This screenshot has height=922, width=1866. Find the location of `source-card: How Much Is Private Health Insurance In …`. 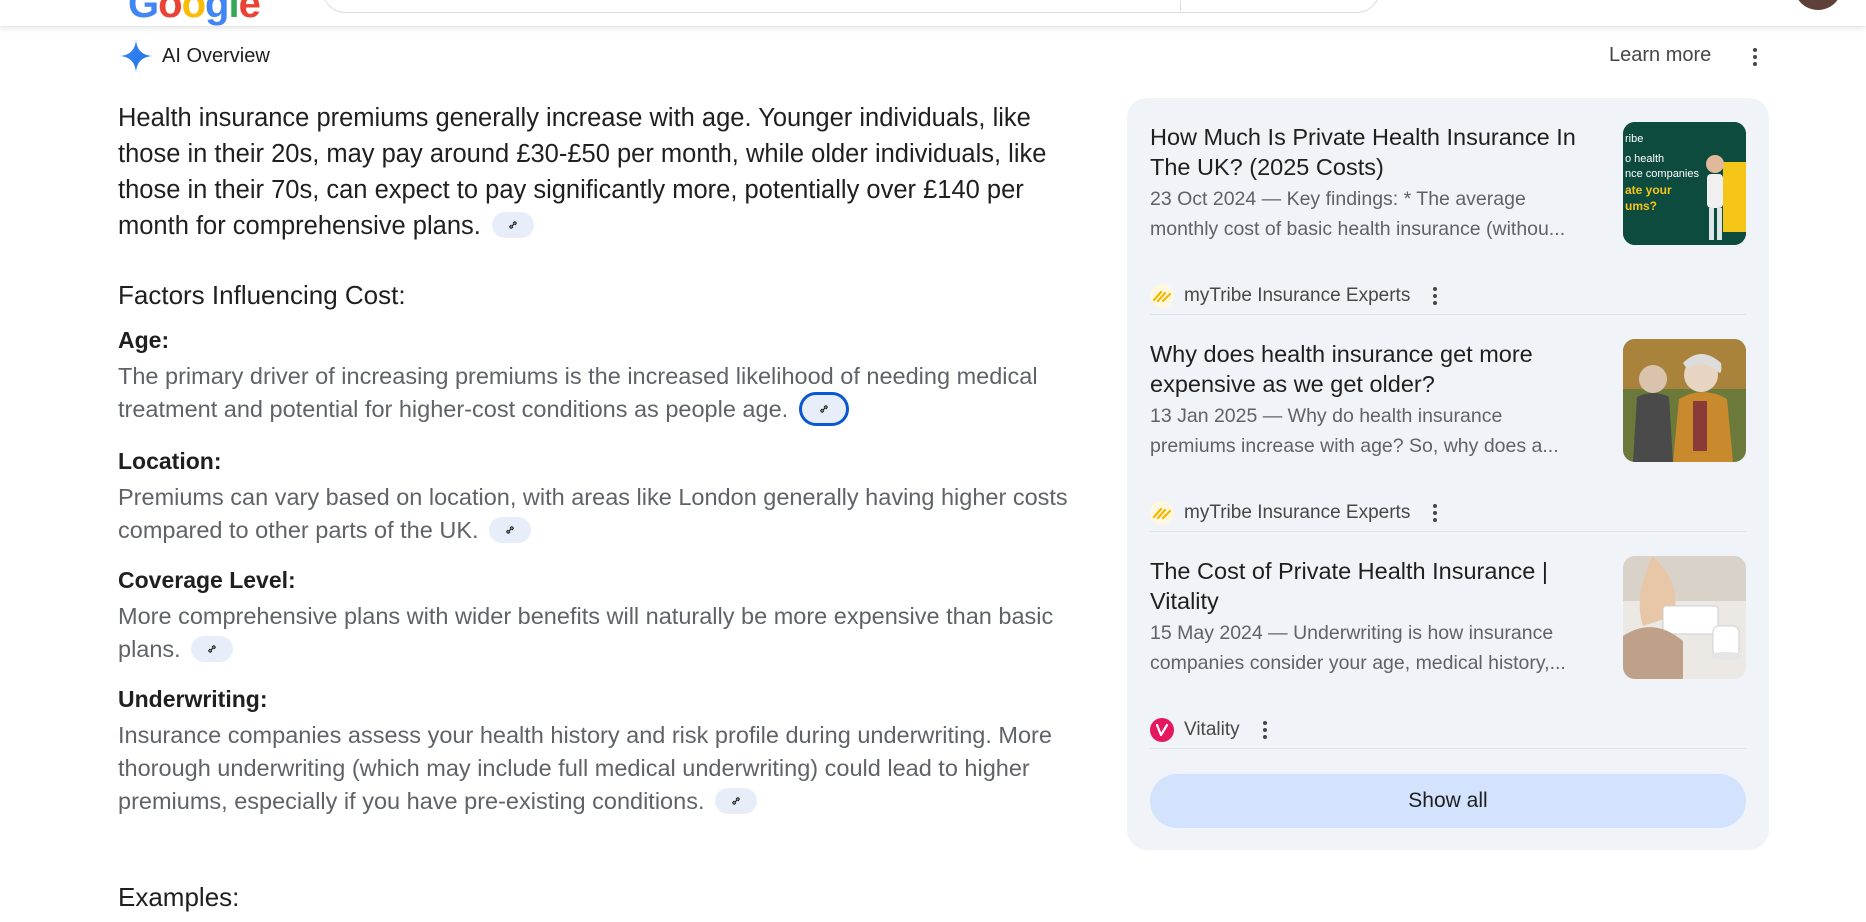

source-card: How Much Is Private Health Insurance In … is located at coordinates (1448, 215).